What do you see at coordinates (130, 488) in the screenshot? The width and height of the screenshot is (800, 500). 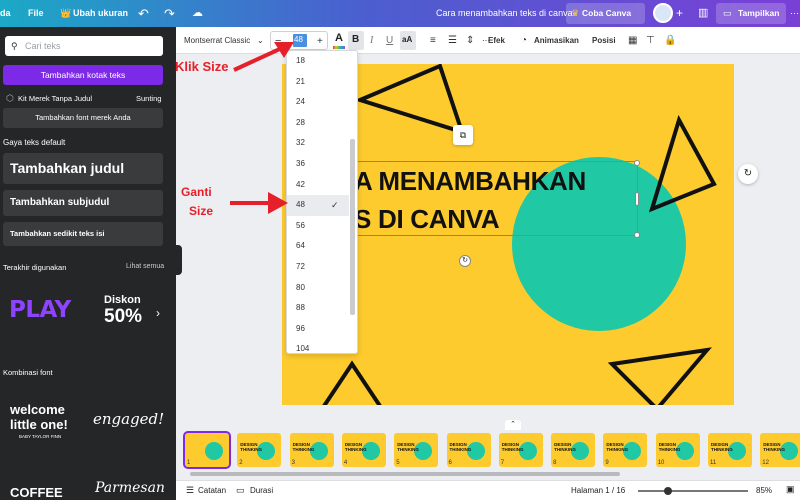 I see `combo-parmesan: Parmesan` at bounding box center [130, 488].